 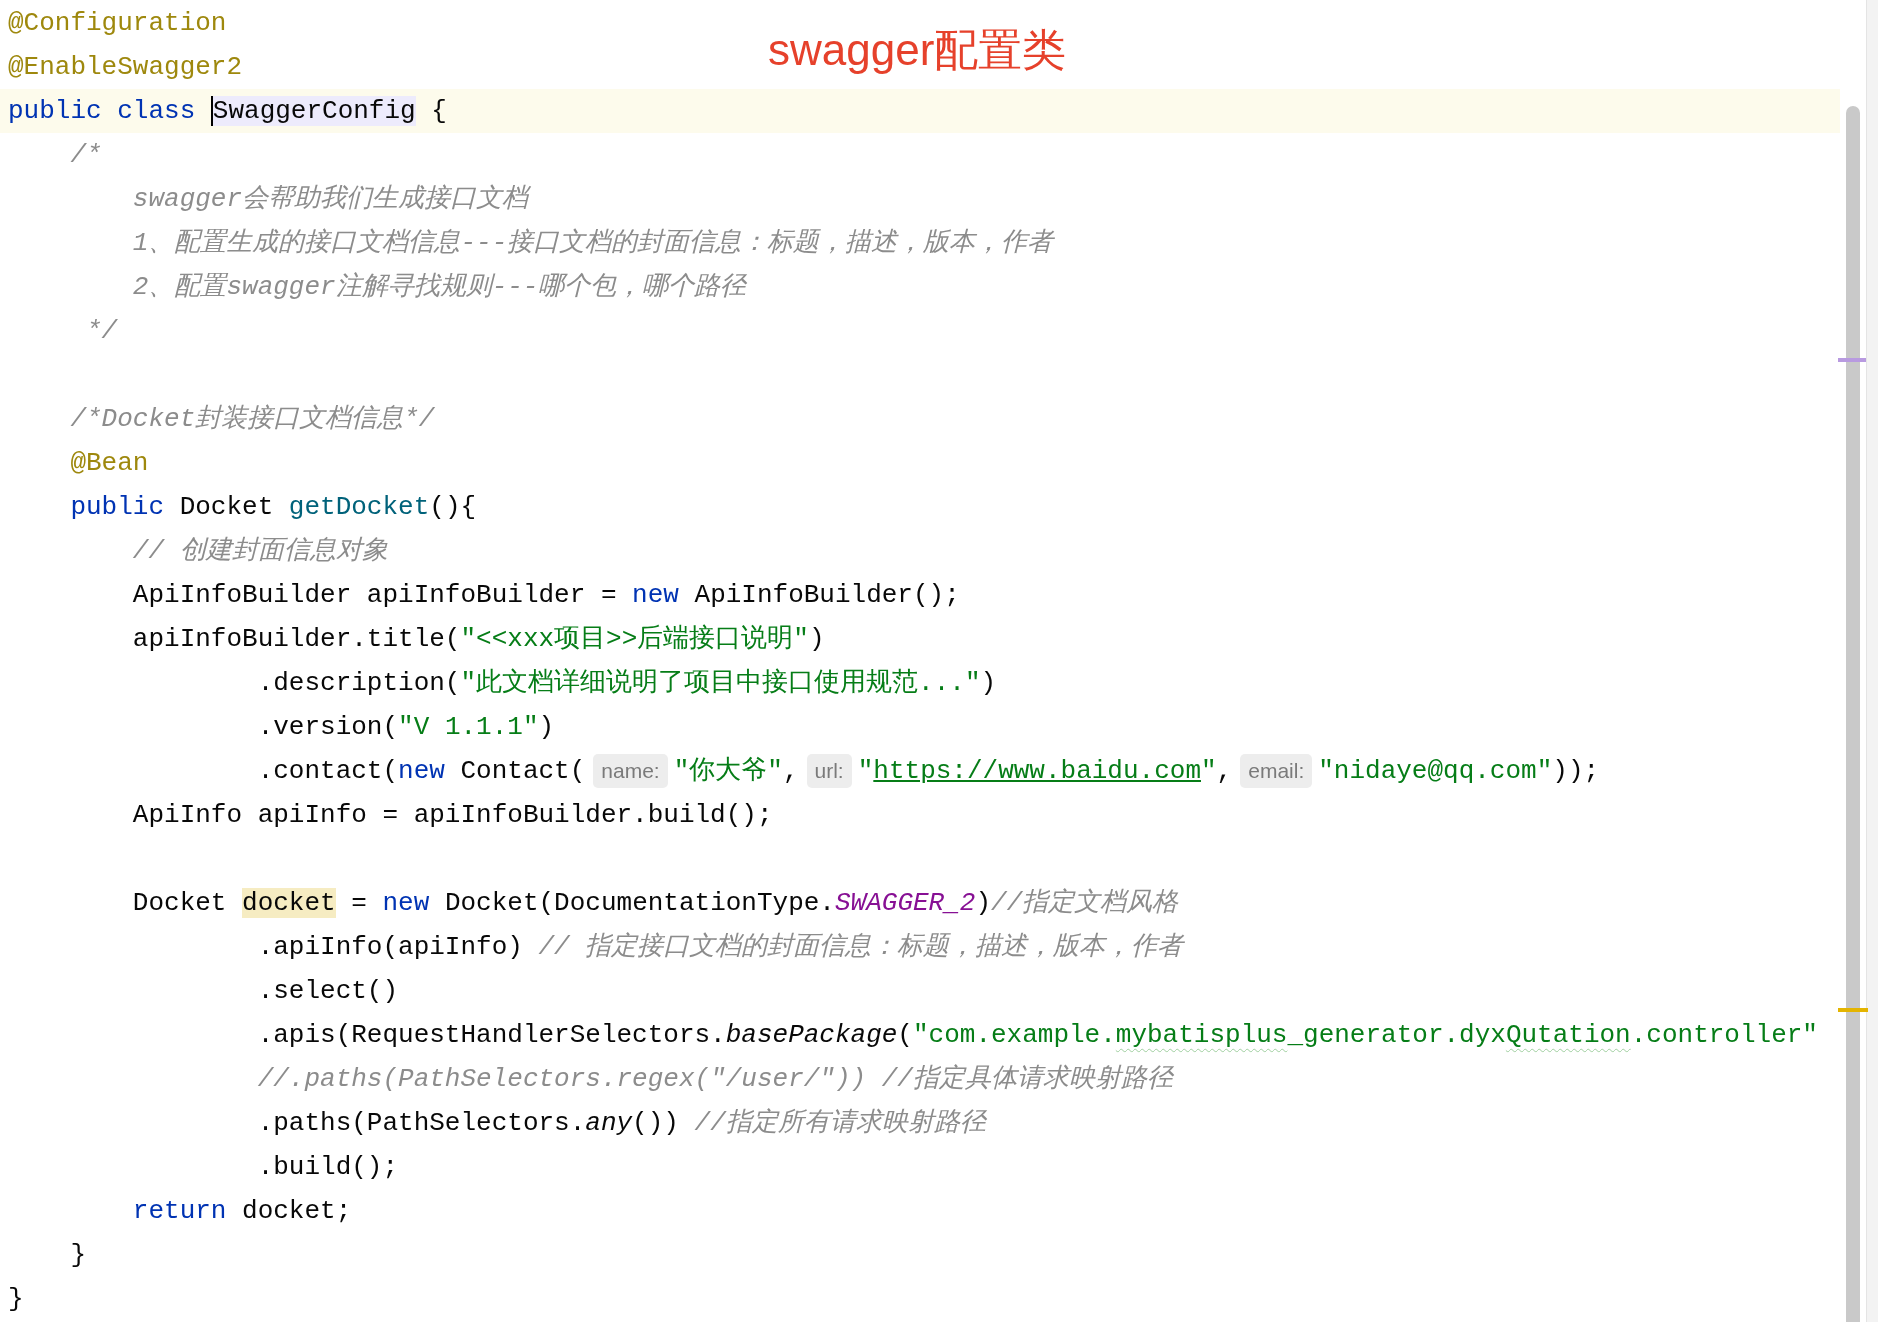 What do you see at coordinates (630, 771) in the screenshot?
I see `parameter-hint: name:` at bounding box center [630, 771].